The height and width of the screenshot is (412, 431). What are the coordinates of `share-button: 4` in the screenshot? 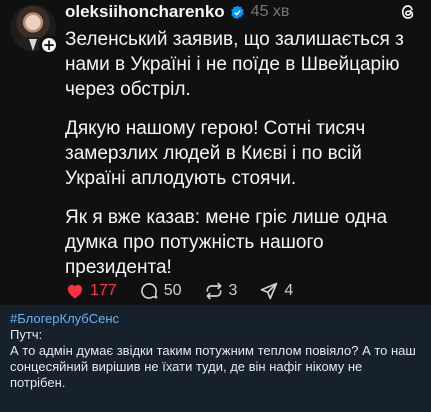 It's located at (276, 291).